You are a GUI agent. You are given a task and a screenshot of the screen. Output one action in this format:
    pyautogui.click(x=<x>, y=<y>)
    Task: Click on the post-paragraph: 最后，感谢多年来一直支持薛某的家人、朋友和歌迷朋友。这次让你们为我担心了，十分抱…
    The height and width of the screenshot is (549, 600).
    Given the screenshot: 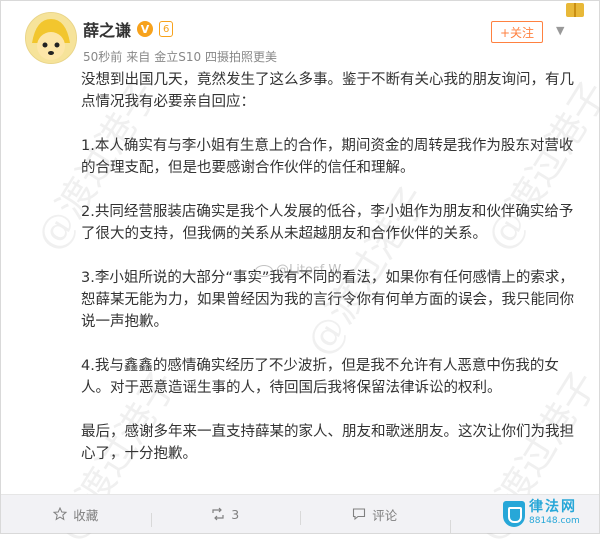 What is the action you would take?
    pyautogui.click(x=327, y=443)
    